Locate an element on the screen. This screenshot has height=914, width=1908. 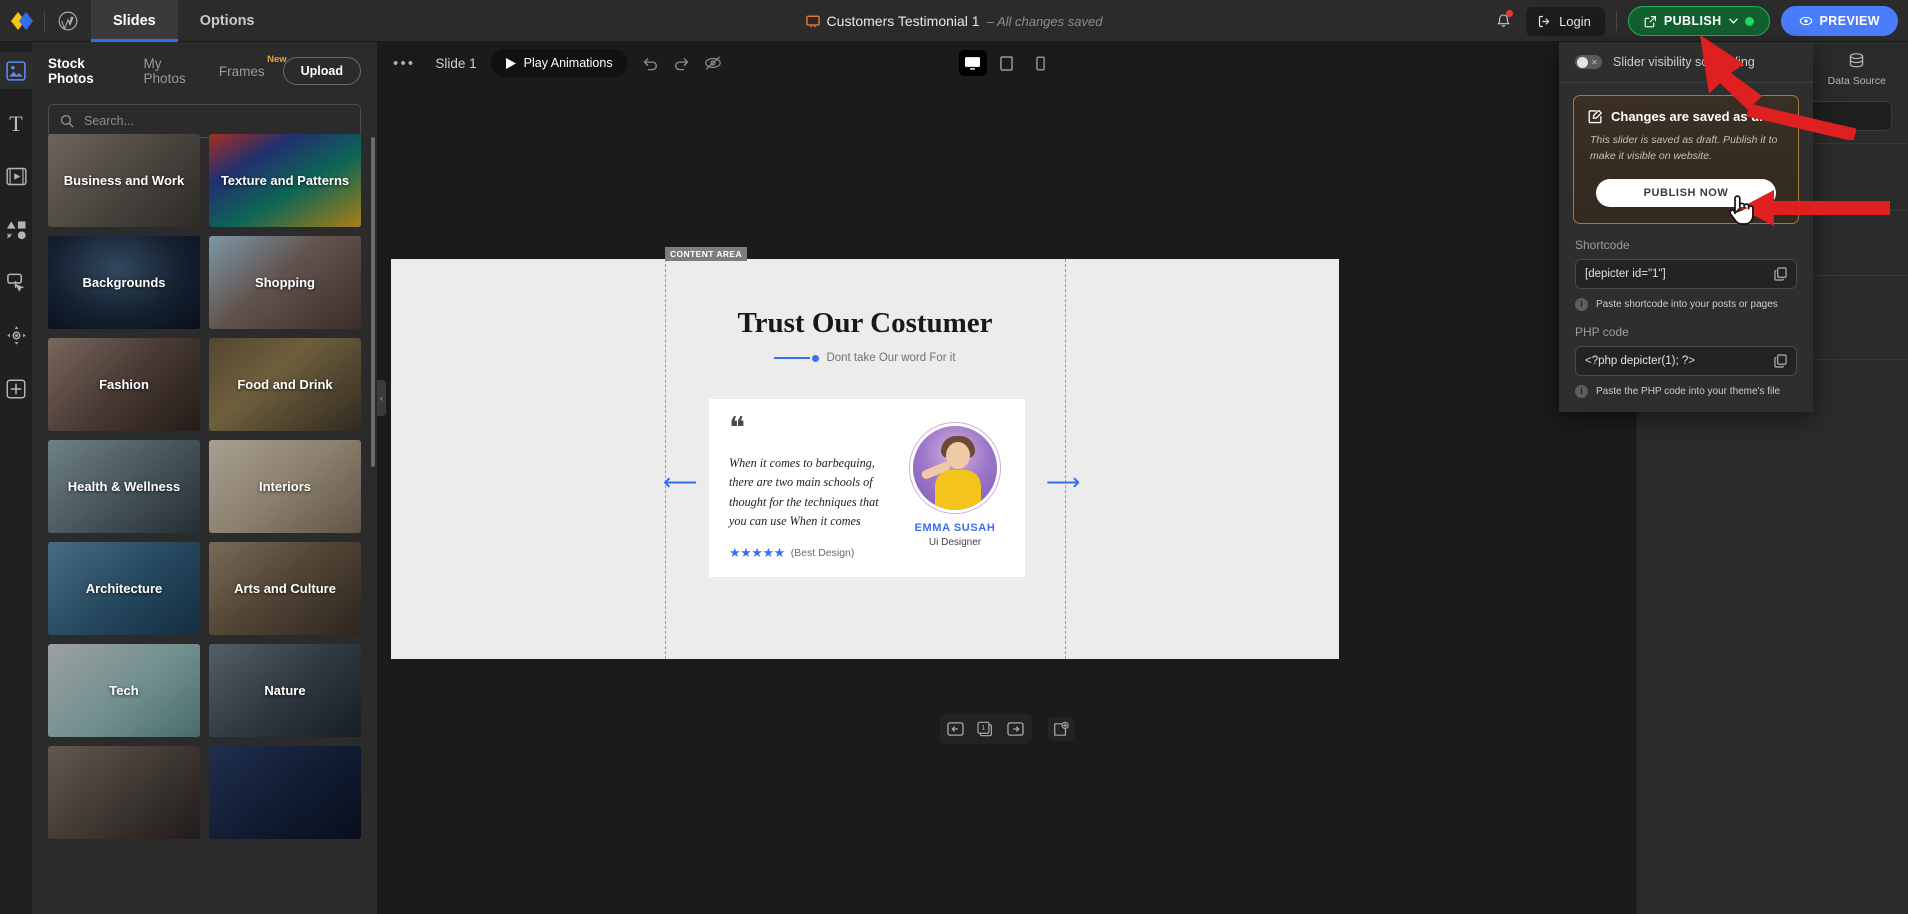
rail-item-text: T is located at coordinates (16, 123).